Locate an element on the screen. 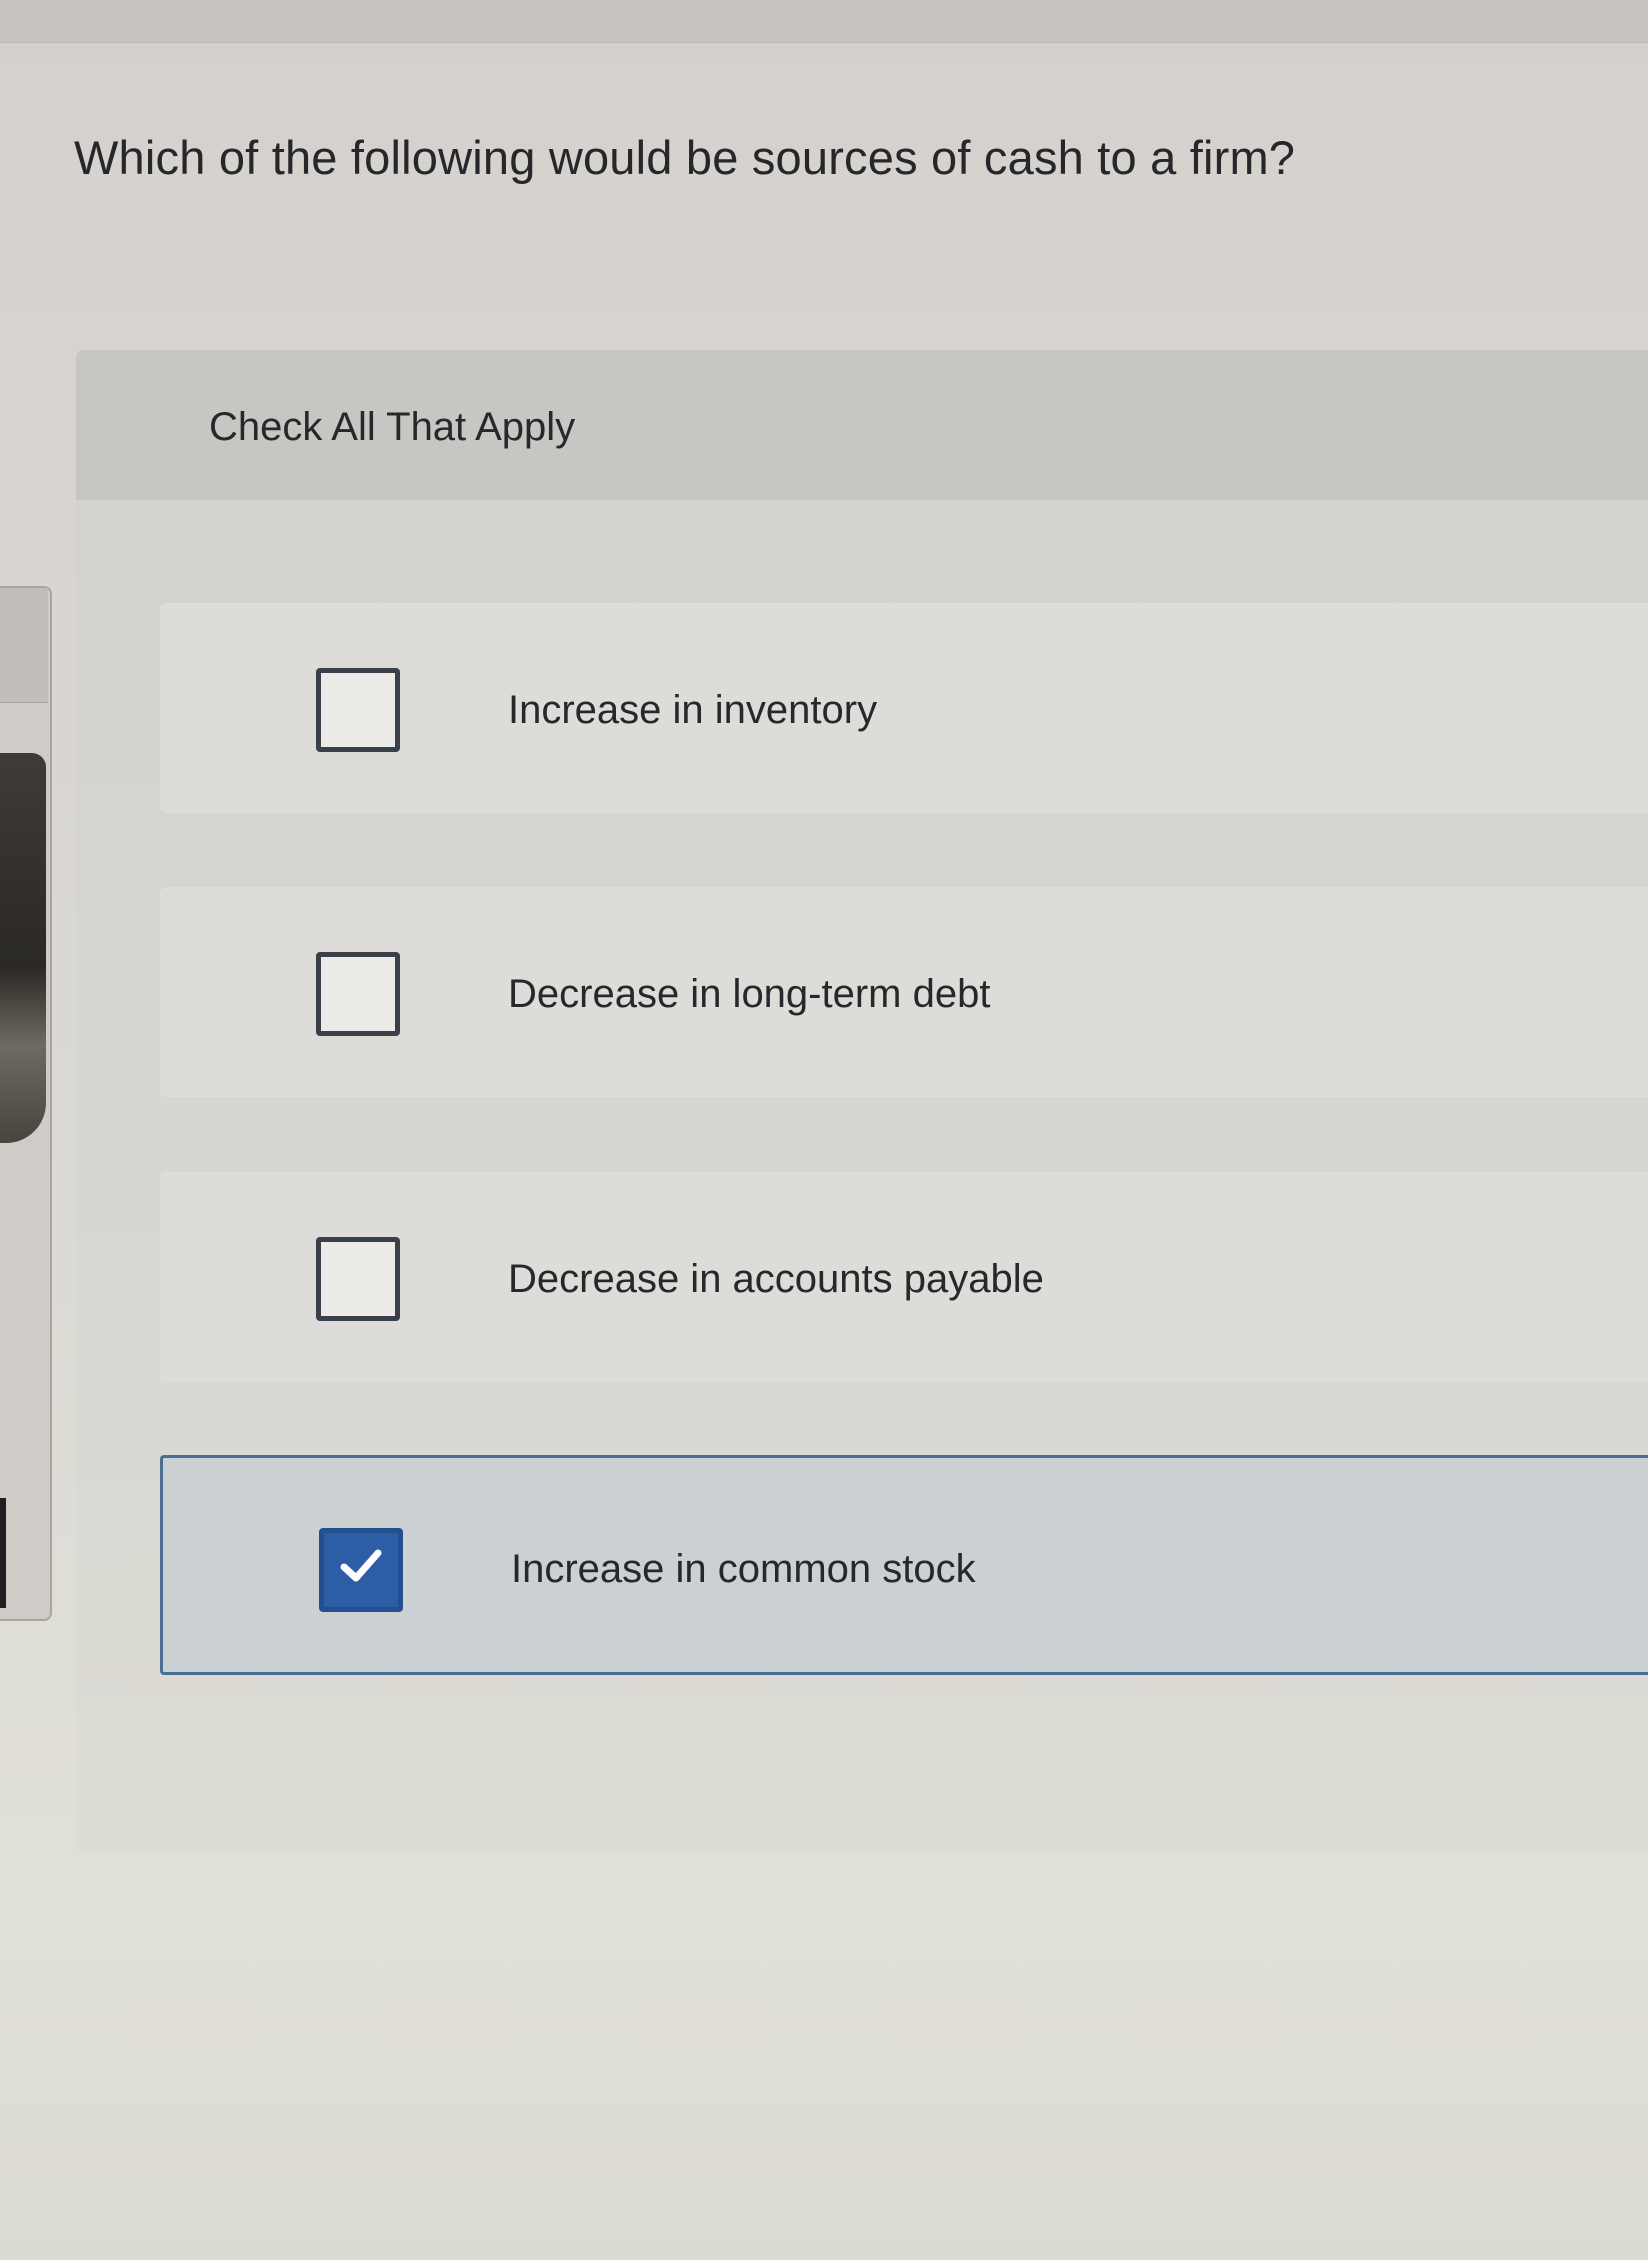 The height and width of the screenshot is (2260, 1648). option-increase-in-common-stock: Increase in common stock is located at coordinates (904, 1565).